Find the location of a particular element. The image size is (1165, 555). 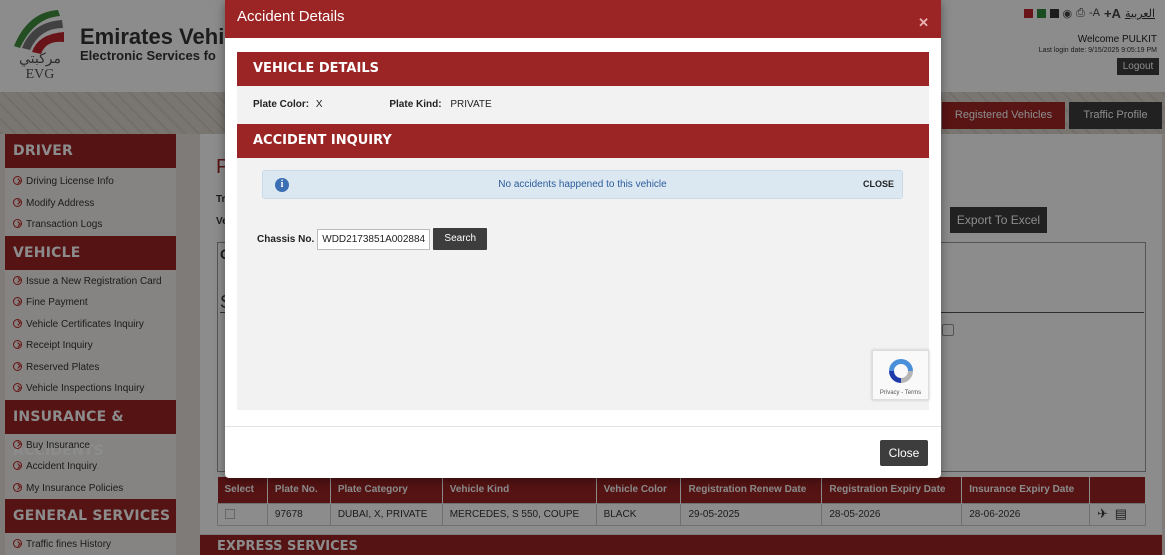

plate-color-label: Plate Color: is located at coordinates (281, 104).